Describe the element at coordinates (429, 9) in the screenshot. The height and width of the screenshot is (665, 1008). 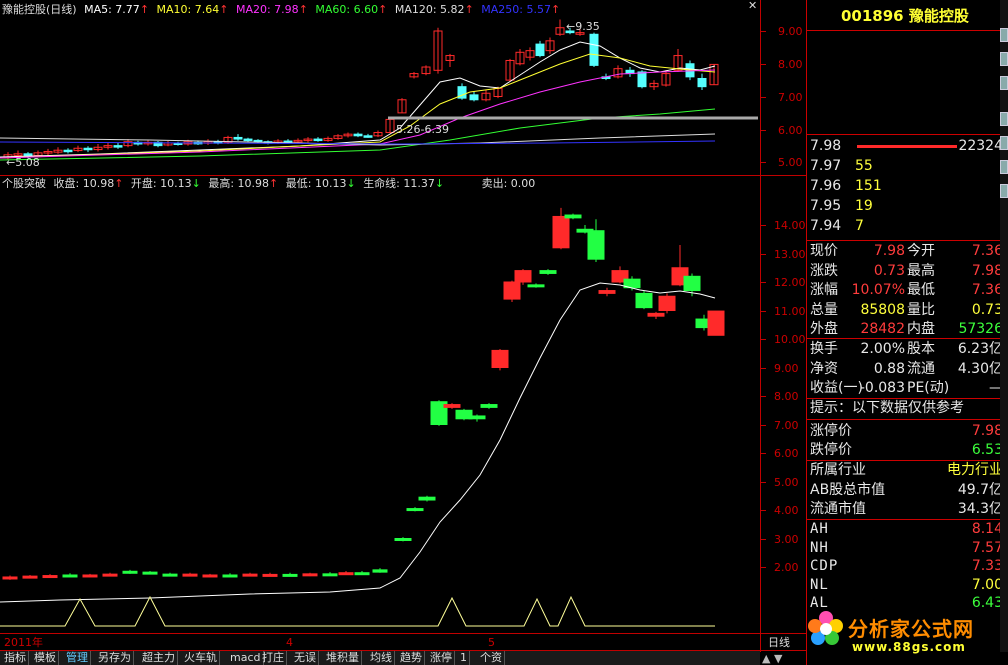
I see `ma120-label: MA120: 5.82` at that location.